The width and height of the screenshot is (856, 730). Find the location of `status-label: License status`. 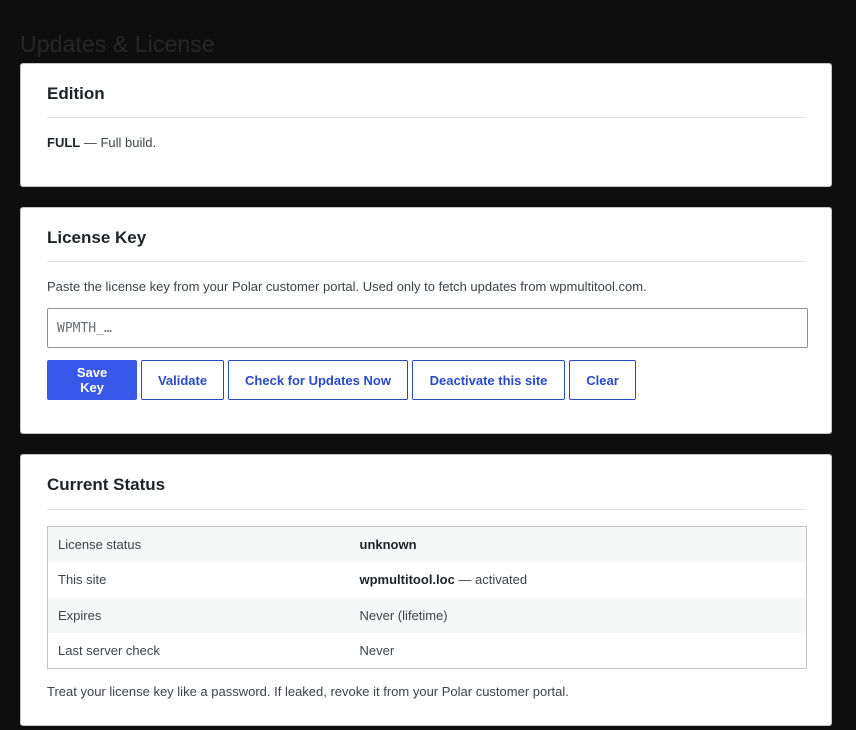

status-label: License status is located at coordinates (100, 544).